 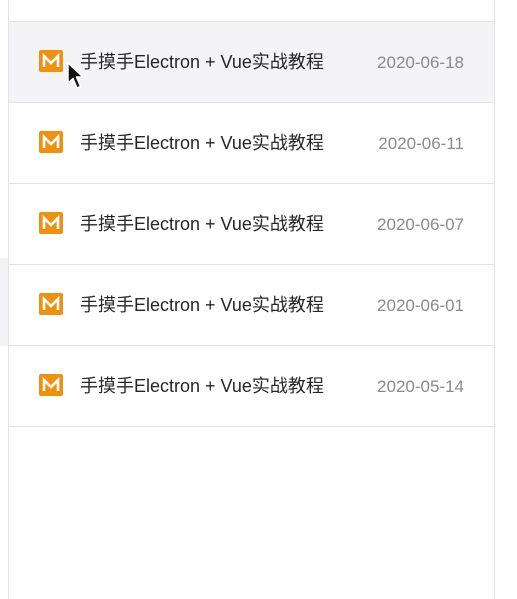 I want to click on left-panel-edge, so click(x=4, y=302).